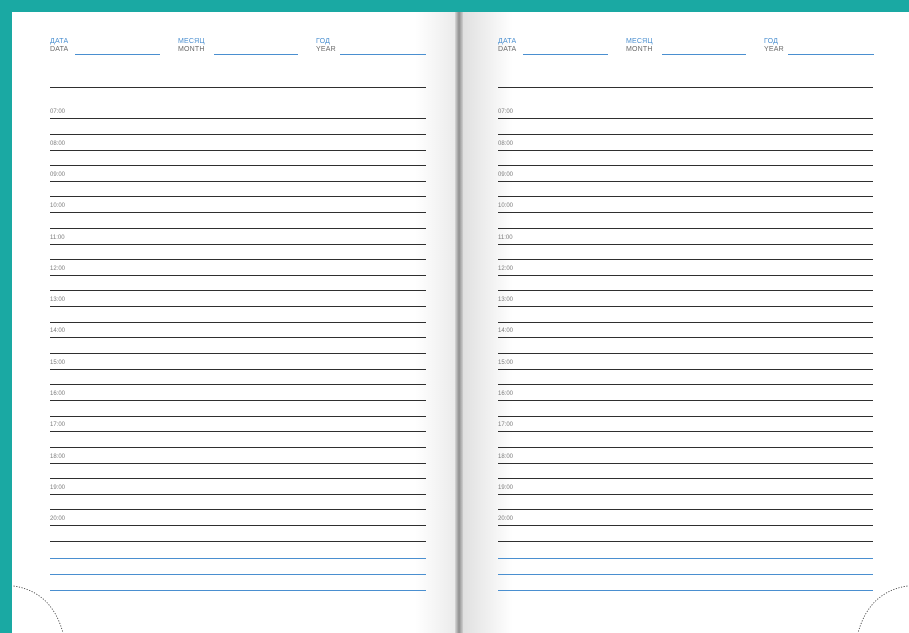 The width and height of the screenshot is (909, 633). I want to click on book-spine, so click(459, 322).